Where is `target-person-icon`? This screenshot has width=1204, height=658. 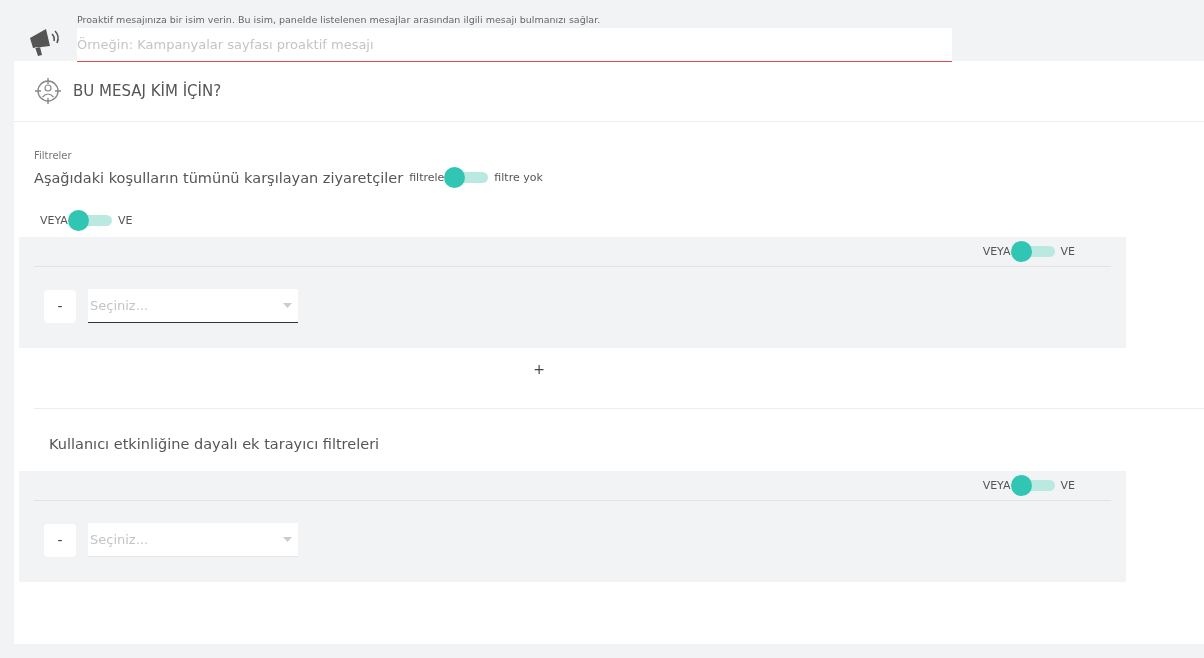 target-person-icon is located at coordinates (48, 91).